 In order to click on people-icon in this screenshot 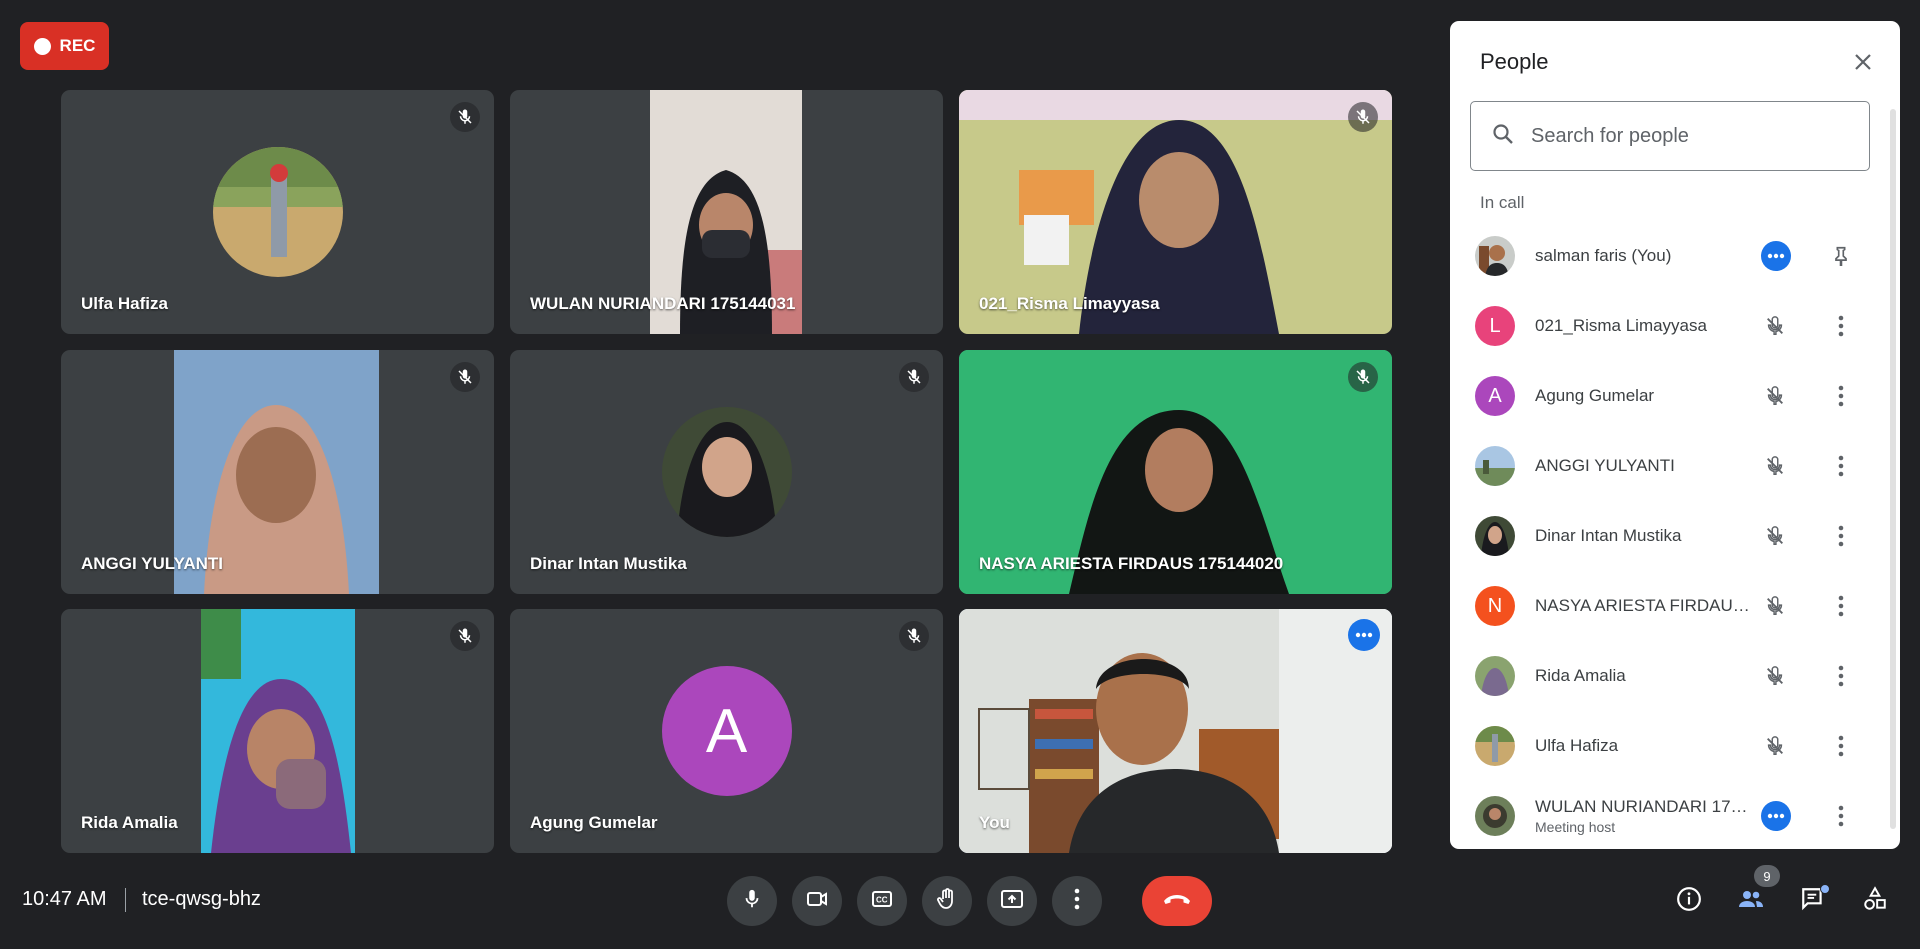, I will do `click(1751, 901)`.